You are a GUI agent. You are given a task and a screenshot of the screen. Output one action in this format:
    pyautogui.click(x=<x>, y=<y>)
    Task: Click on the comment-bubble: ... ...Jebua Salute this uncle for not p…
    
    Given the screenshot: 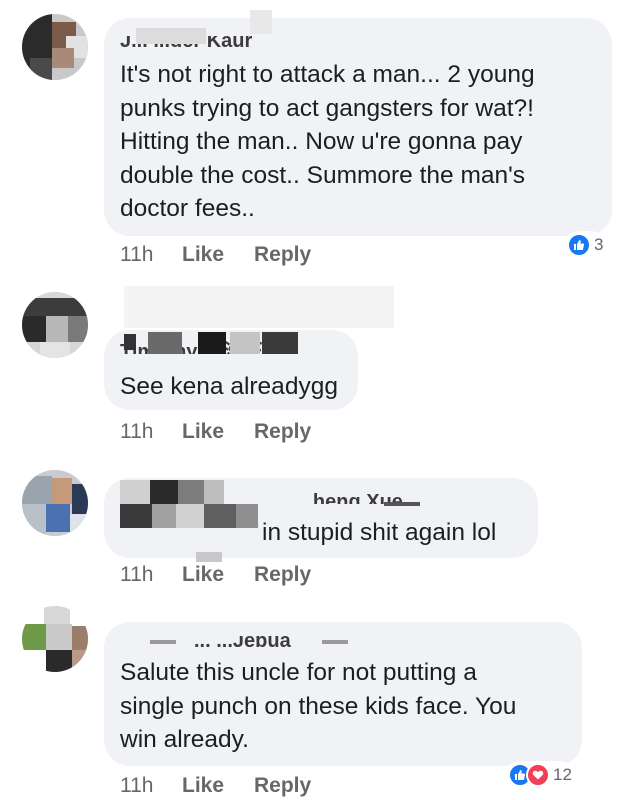 What is the action you would take?
    pyautogui.click(x=343, y=694)
    